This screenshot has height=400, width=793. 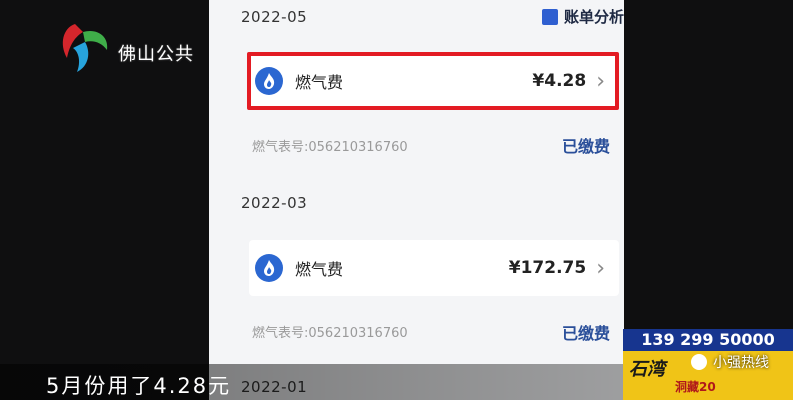 I want to click on bill-analysis-button: 账单分析, so click(x=582, y=16).